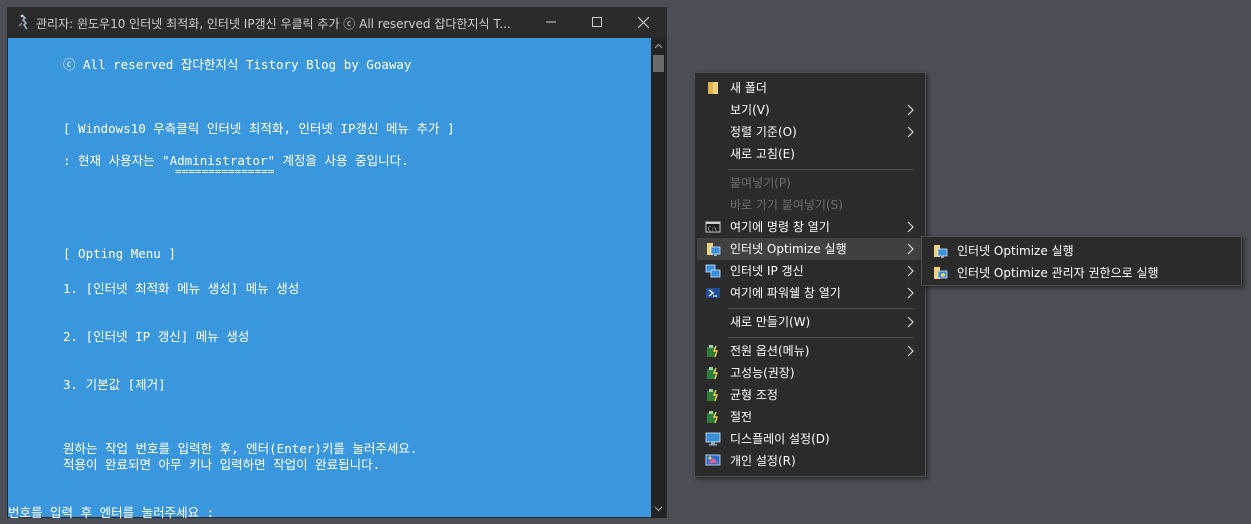 The image size is (1251, 524). I want to click on console-scrollbar, so click(658, 278).